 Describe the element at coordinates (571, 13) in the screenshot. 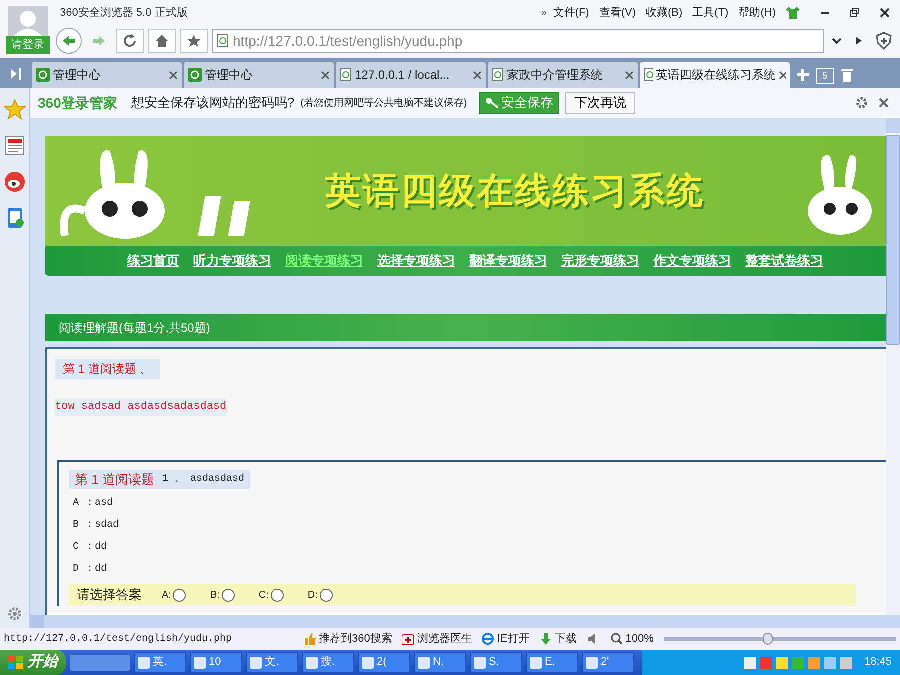

I see `menu-item: 文件(F)` at that location.